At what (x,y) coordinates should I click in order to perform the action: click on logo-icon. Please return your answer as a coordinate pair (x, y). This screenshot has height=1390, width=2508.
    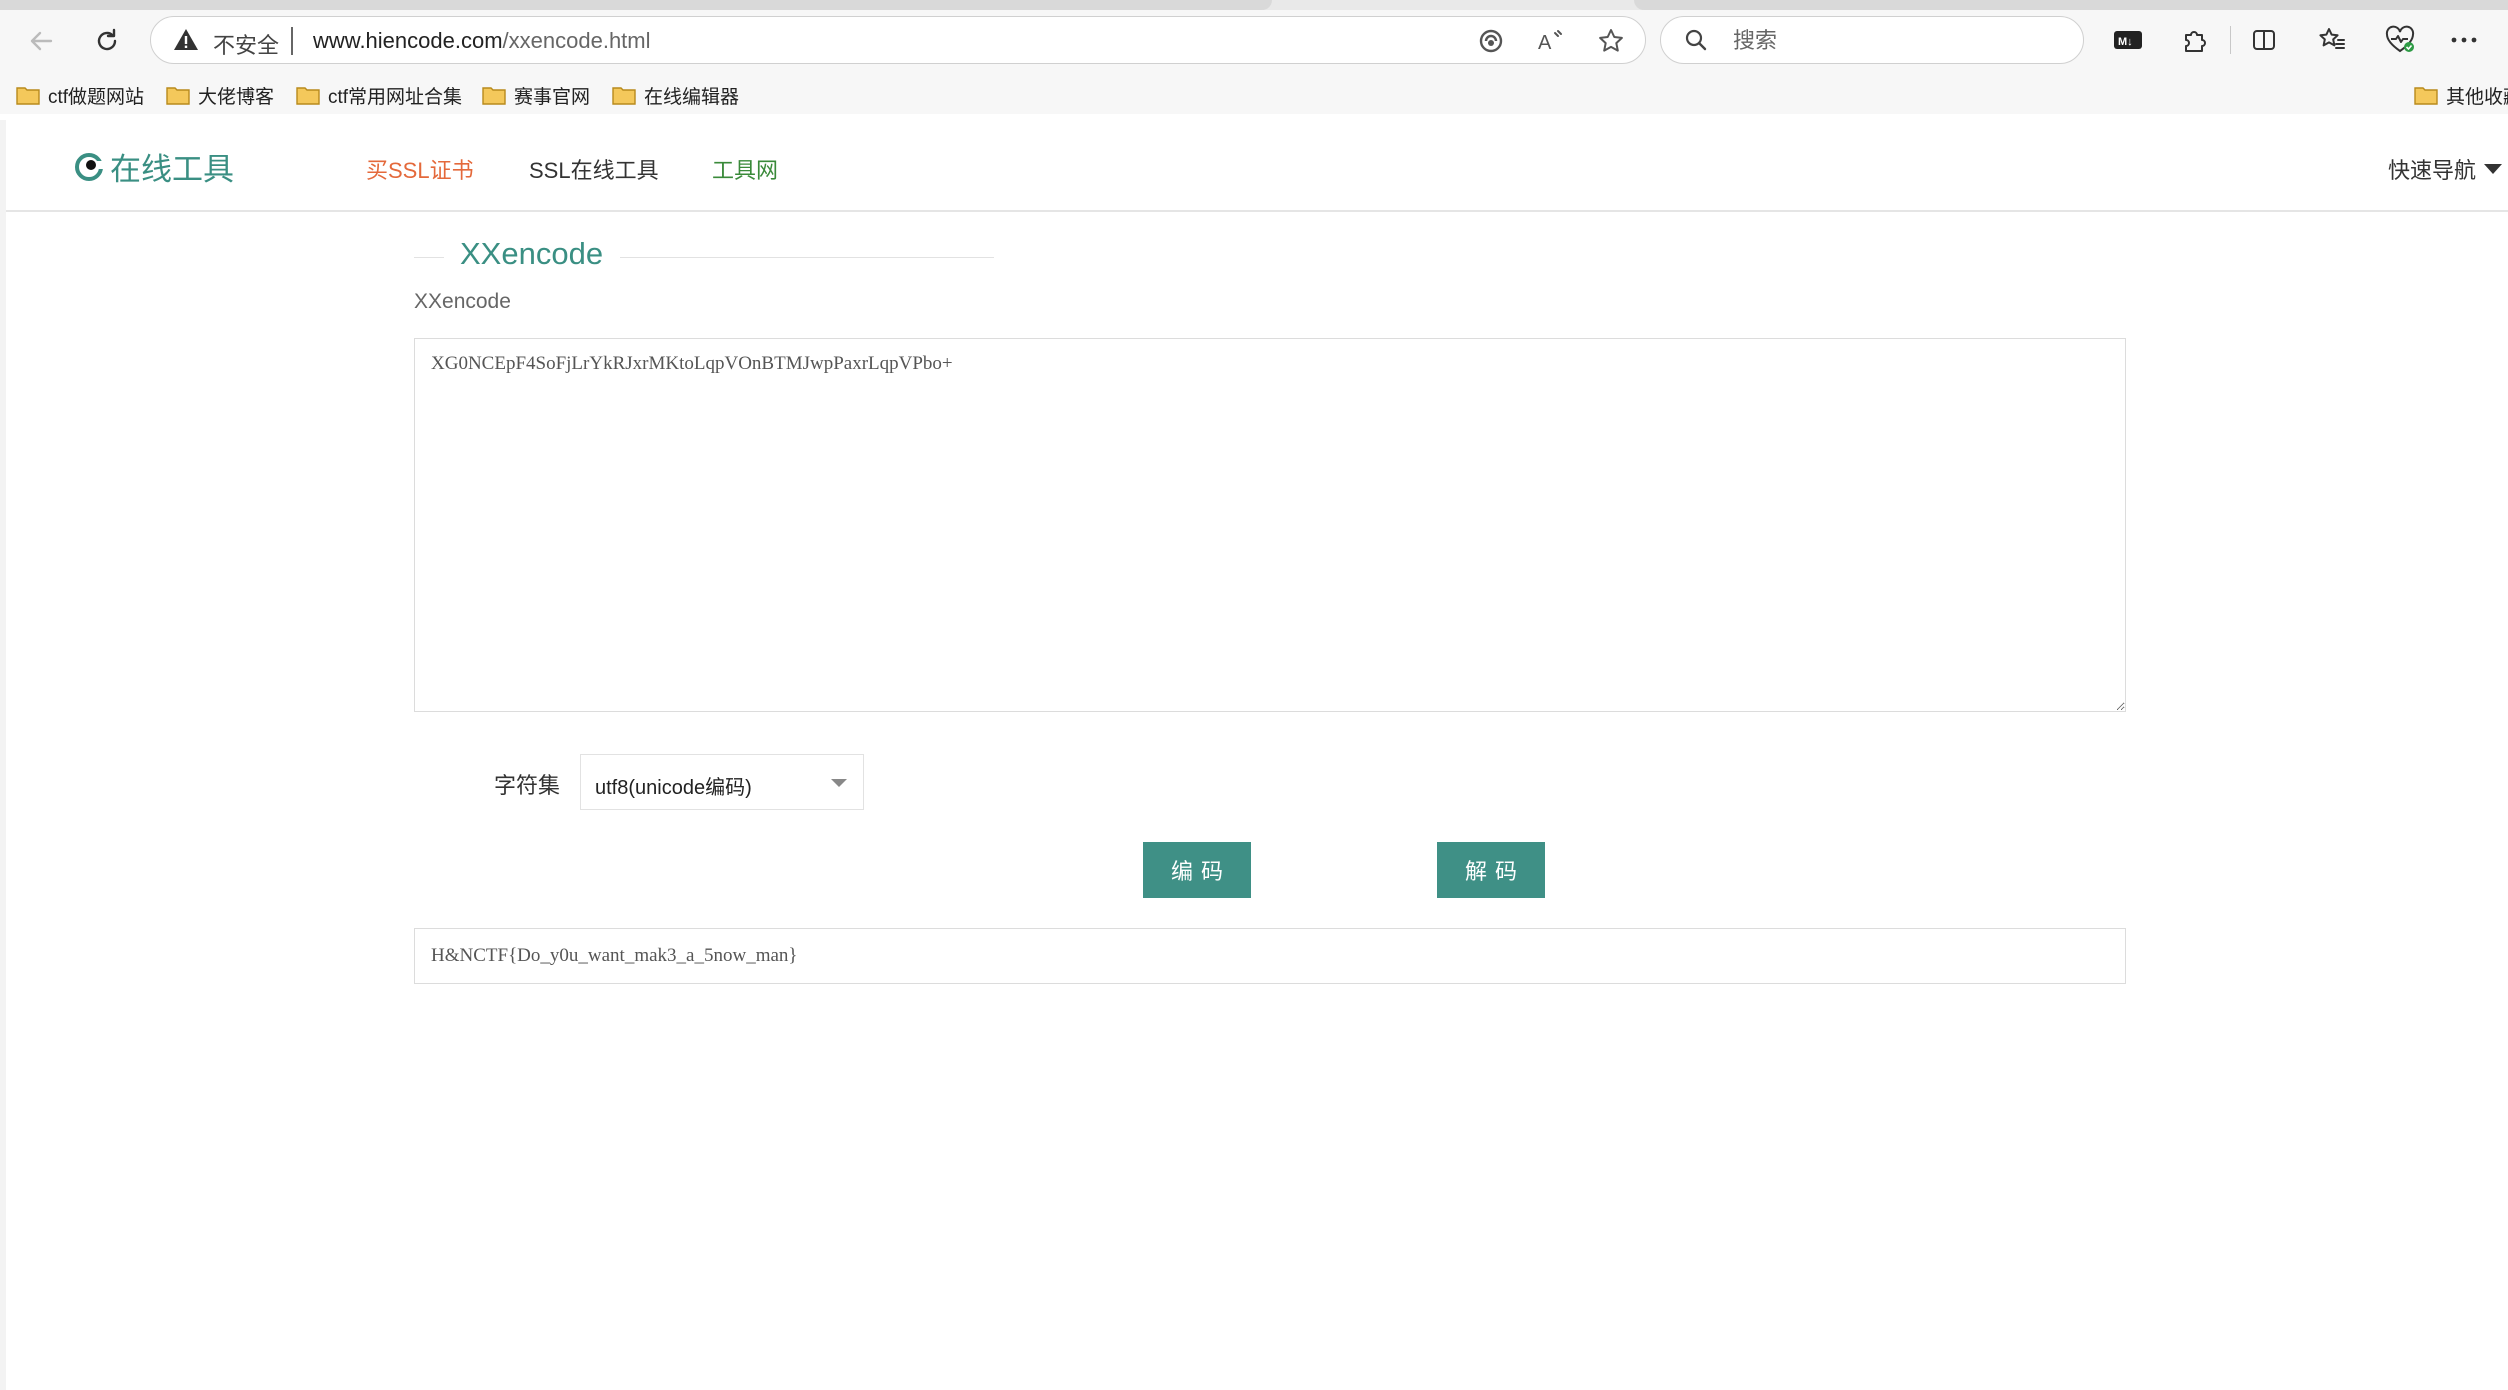
    Looking at the image, I should click on (89, 166).